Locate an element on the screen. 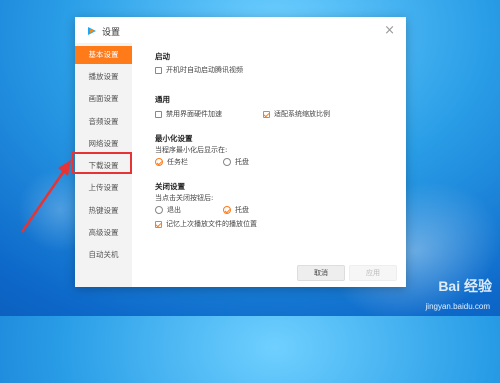 This screenshot has width=500, height=383. sidebar-item-label: 音频设置 is located at coordinates (103, 121).